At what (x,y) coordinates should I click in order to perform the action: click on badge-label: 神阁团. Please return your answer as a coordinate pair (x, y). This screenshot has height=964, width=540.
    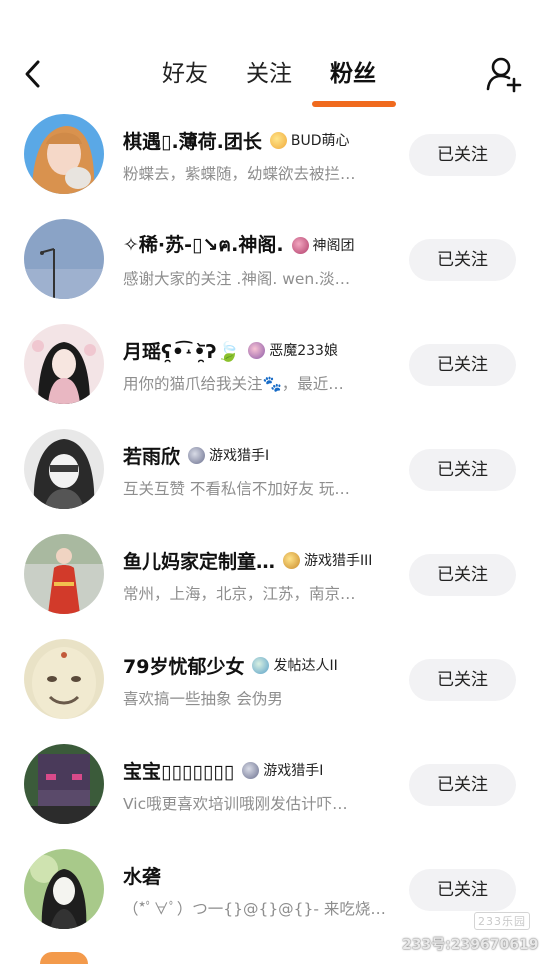
    Looking at the image, I should click on (333, 246).